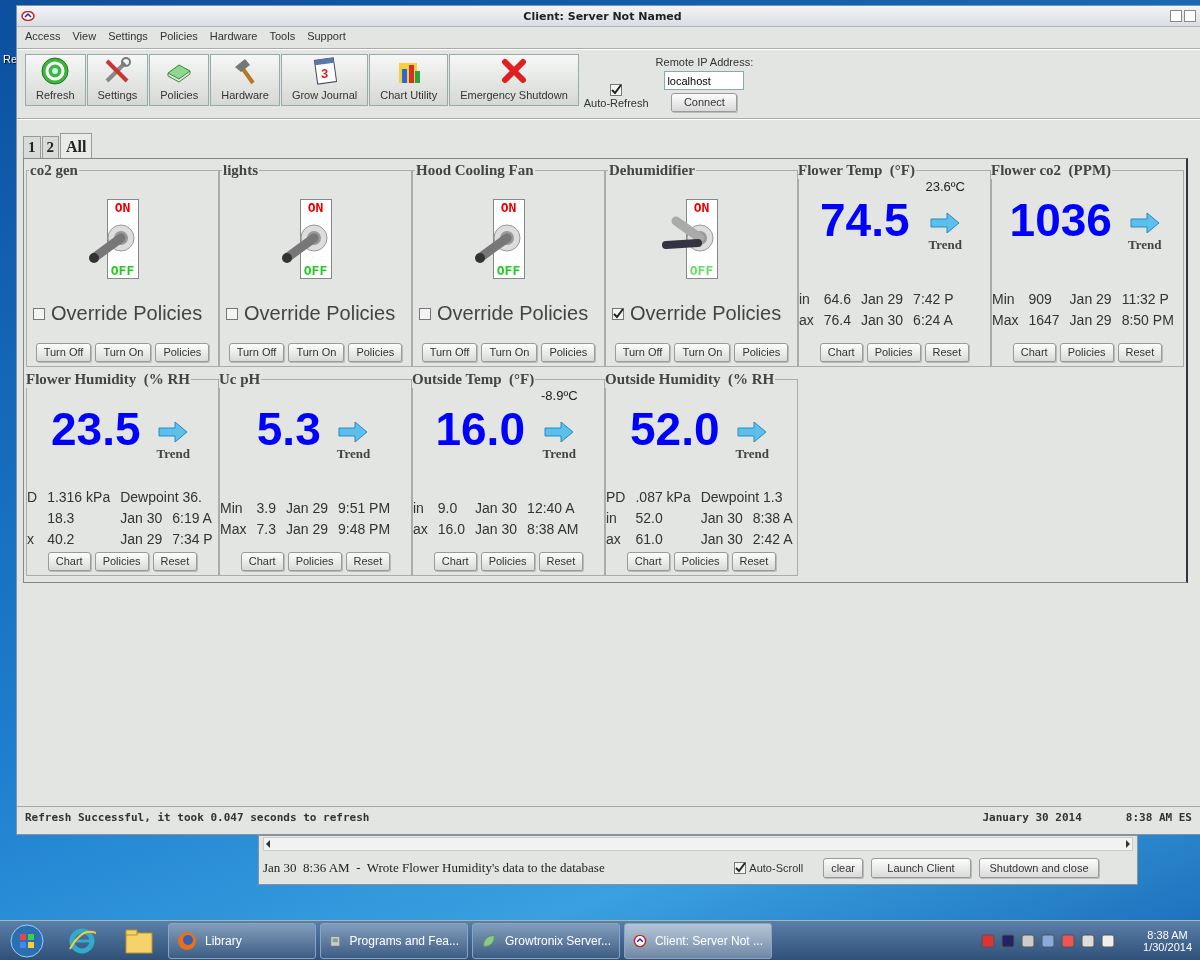  What do you see at coordinates (43, 37) in the screenshot?
I see `menu-item: Access` at bounding box center [43, 37].